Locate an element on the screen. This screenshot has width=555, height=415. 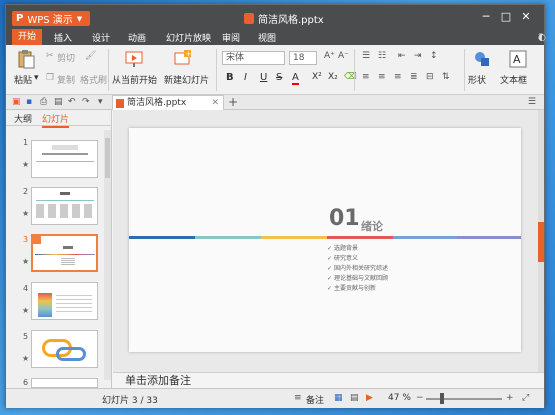
textbox-icon: A is located at coordinates (518, 59).